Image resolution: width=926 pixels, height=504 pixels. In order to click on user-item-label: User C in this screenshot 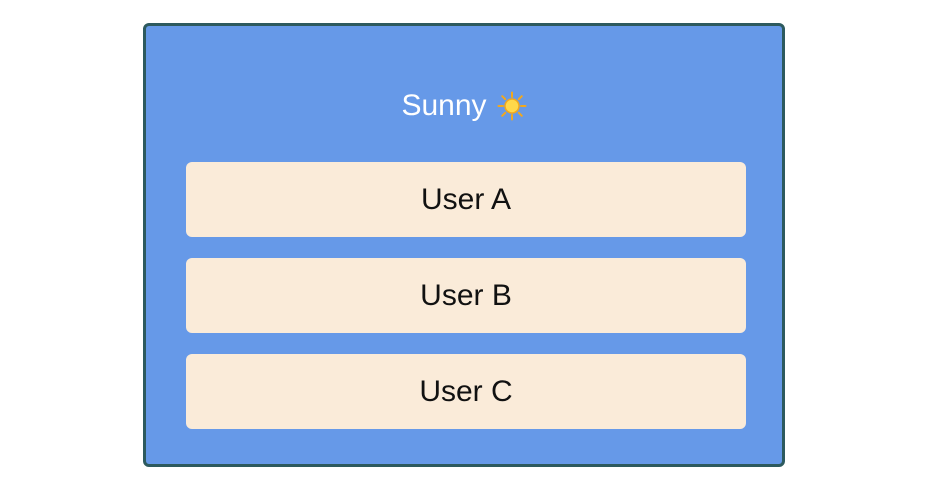, I will do `click(466, 391)`.